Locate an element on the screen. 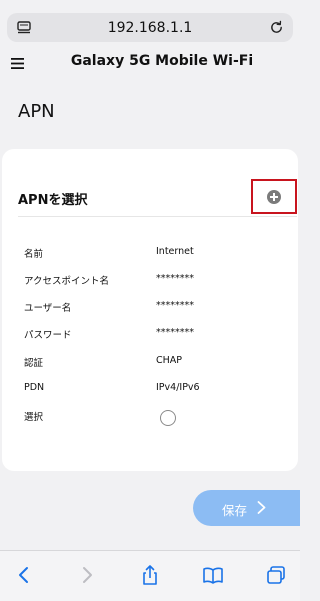 This screenshot has height=601, width=320. row-label: パスワード is located at coordinates (48, 335).